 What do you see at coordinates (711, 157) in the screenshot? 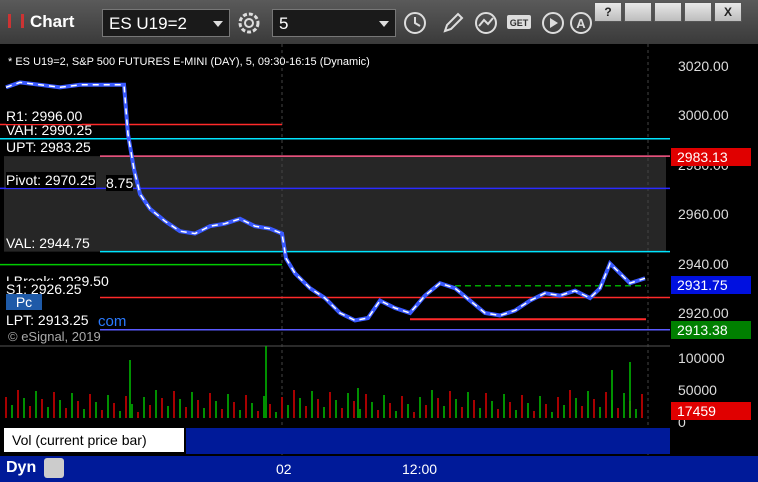
I see `price-tag-upt: 2983.13` at bounding box center [711, 157].